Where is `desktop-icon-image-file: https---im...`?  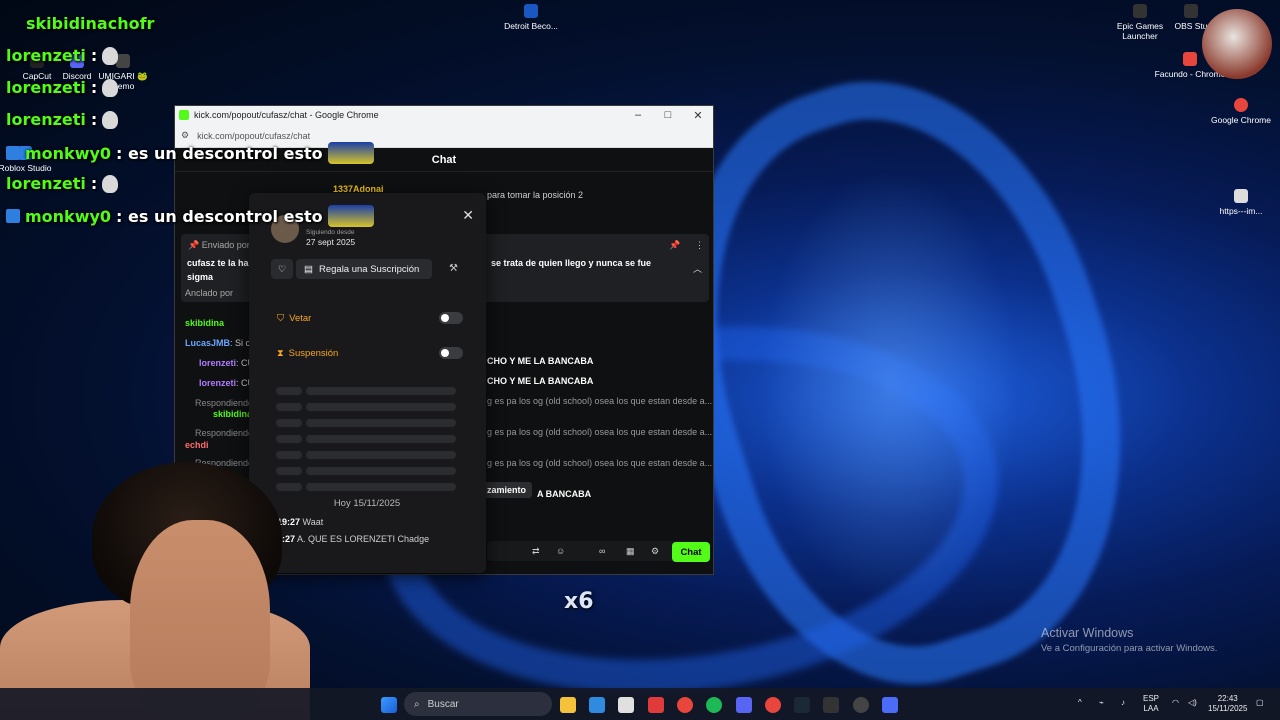 desktop-icon-image-file: https---im... is located at coordinates (1241, 202).